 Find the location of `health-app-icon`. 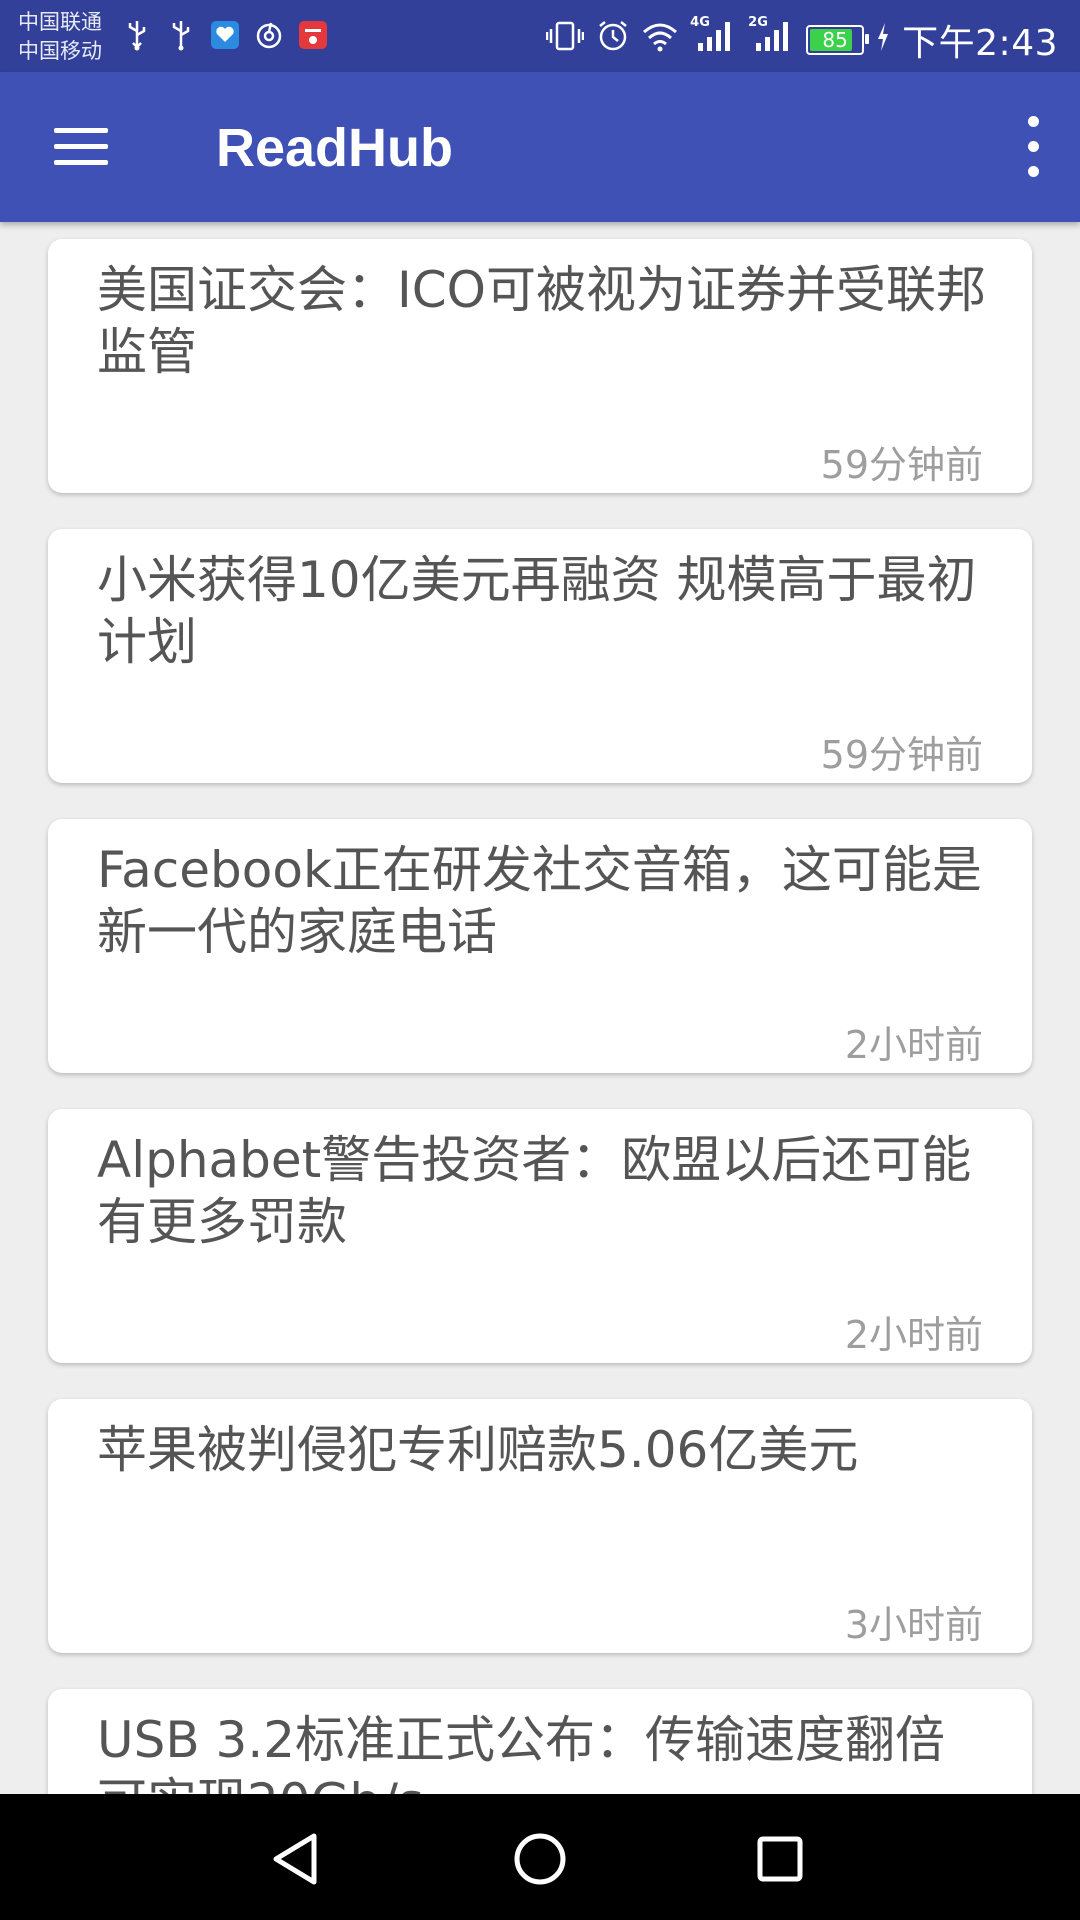

health-app-icon is located at coordinates (225, 35).